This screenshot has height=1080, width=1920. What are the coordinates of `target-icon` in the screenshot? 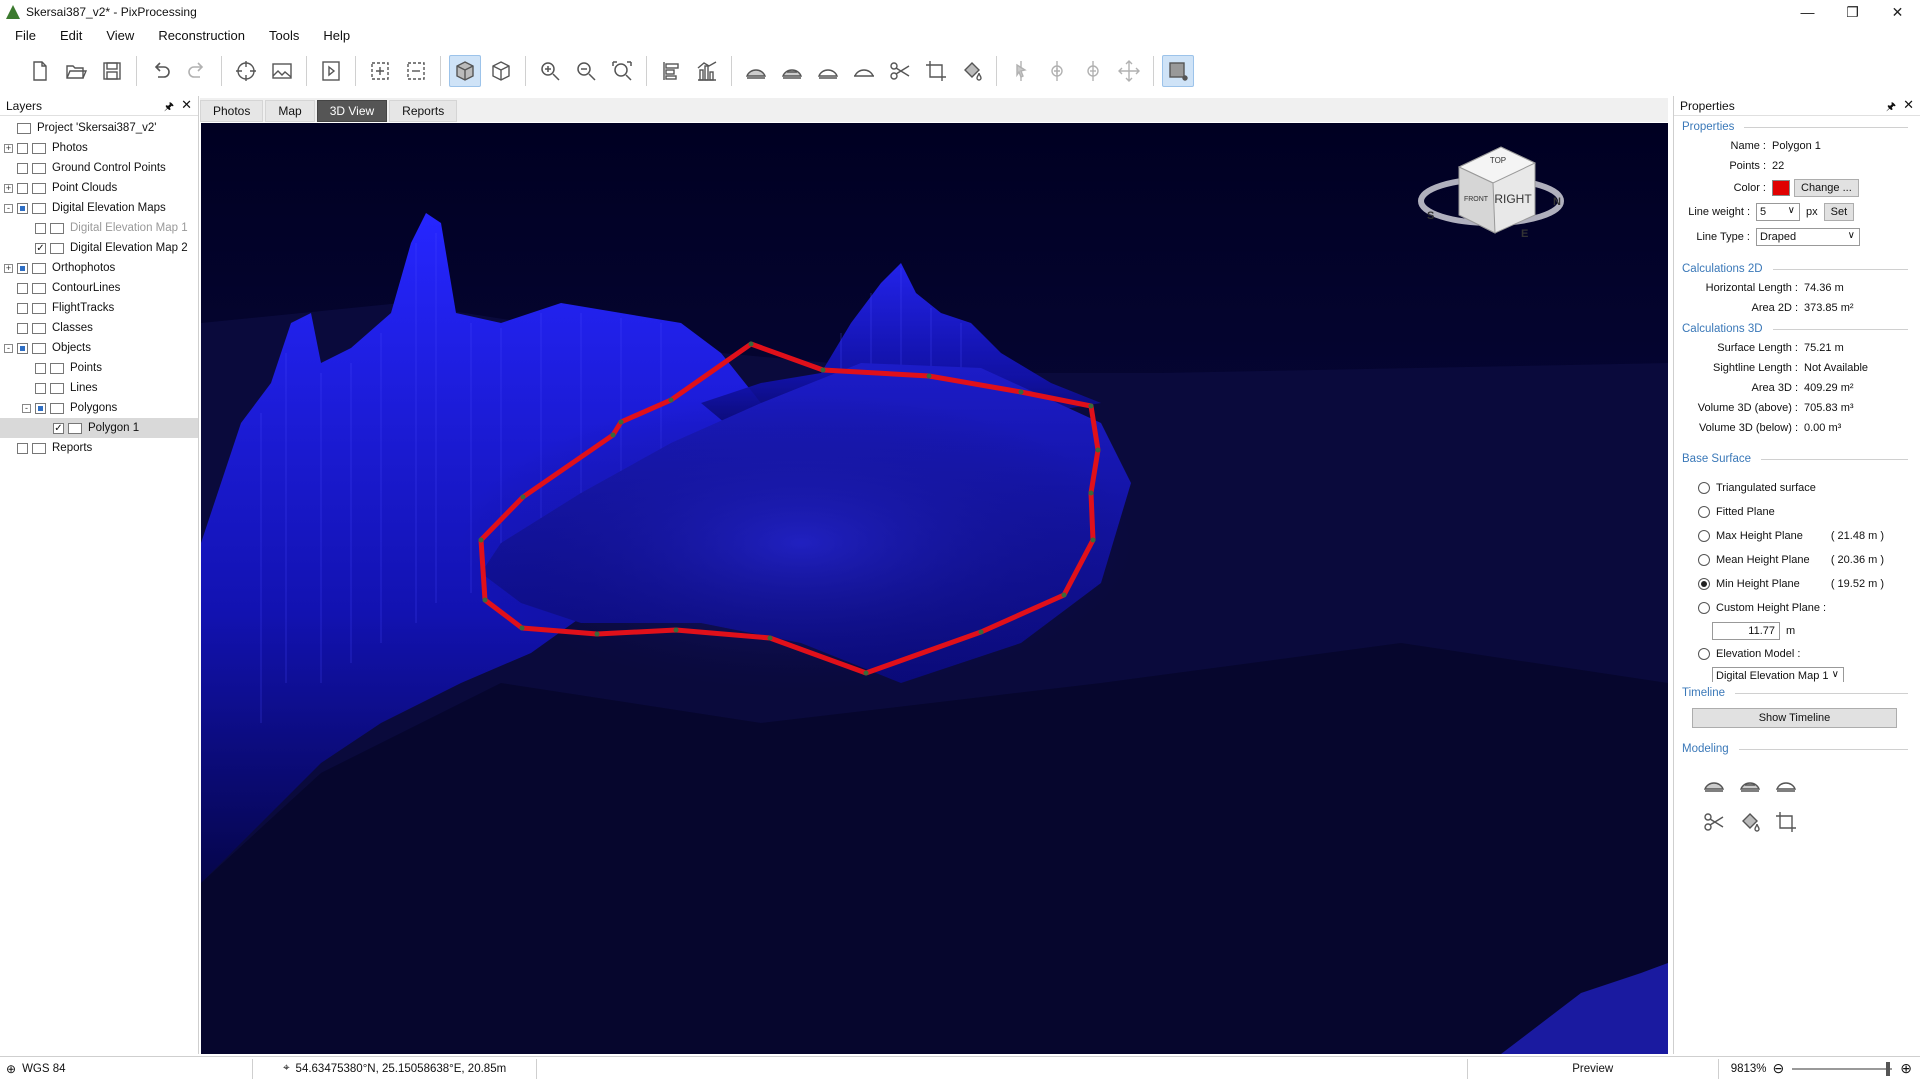 It's located at (246, 71).